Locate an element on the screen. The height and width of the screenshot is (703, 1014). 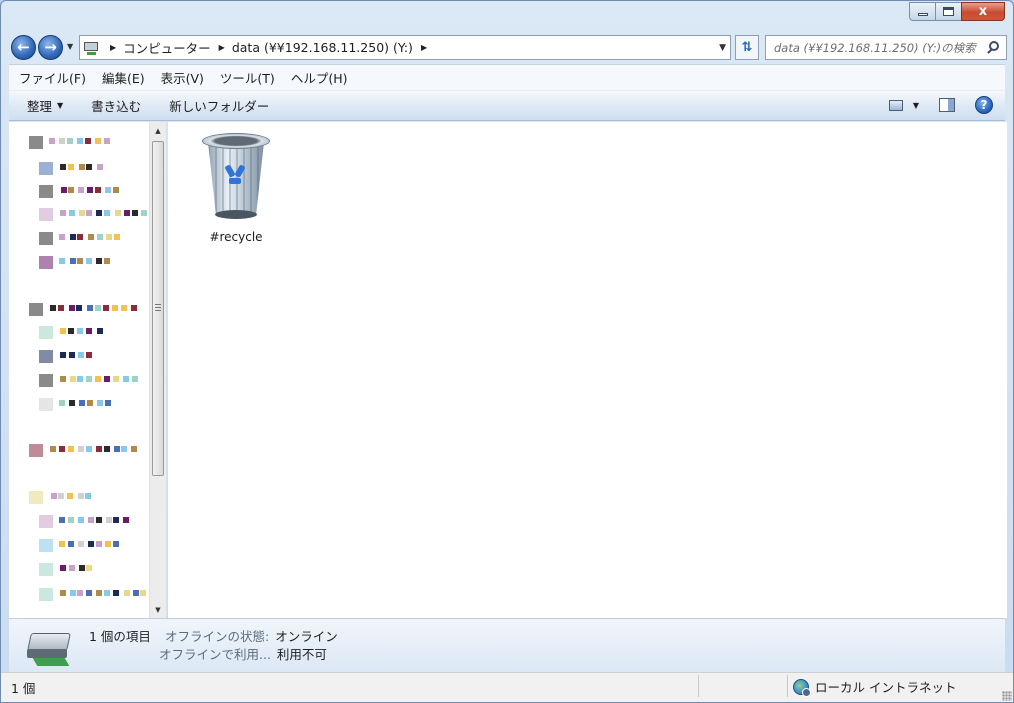
offline-status-row: オフラインの状態: オンライン is located at coordinates (251, 635).